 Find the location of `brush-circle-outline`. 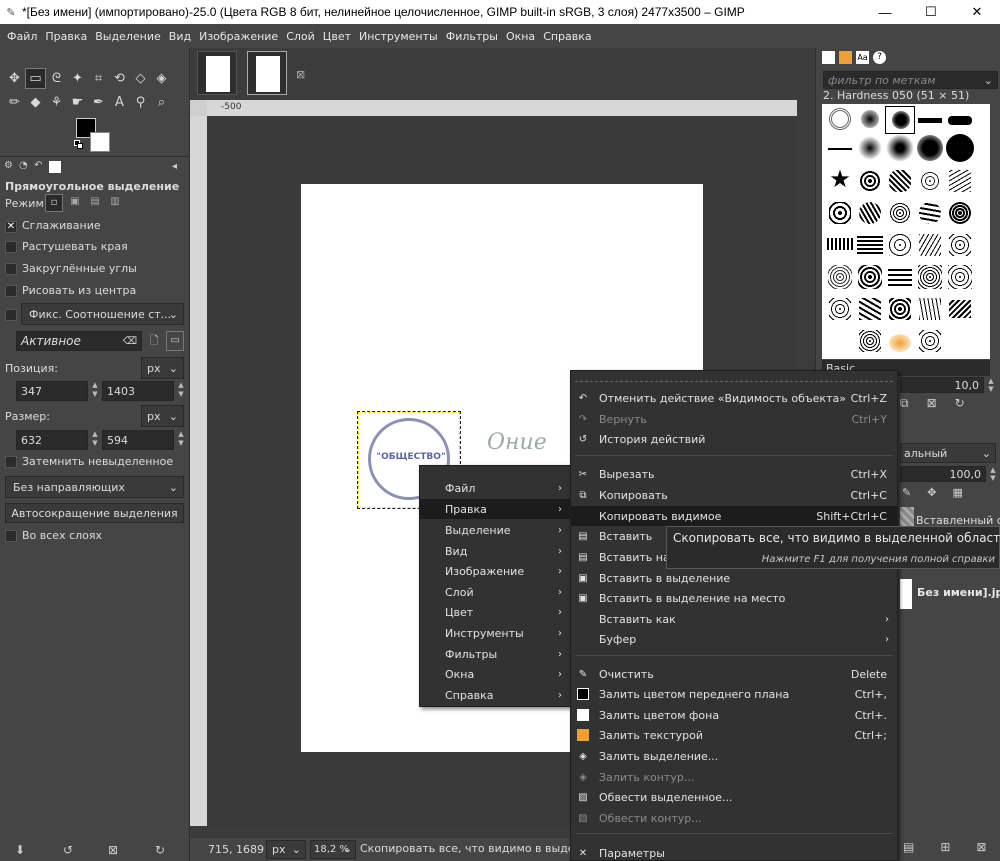

brush-circle-outline is located at coordinates (840, 120).